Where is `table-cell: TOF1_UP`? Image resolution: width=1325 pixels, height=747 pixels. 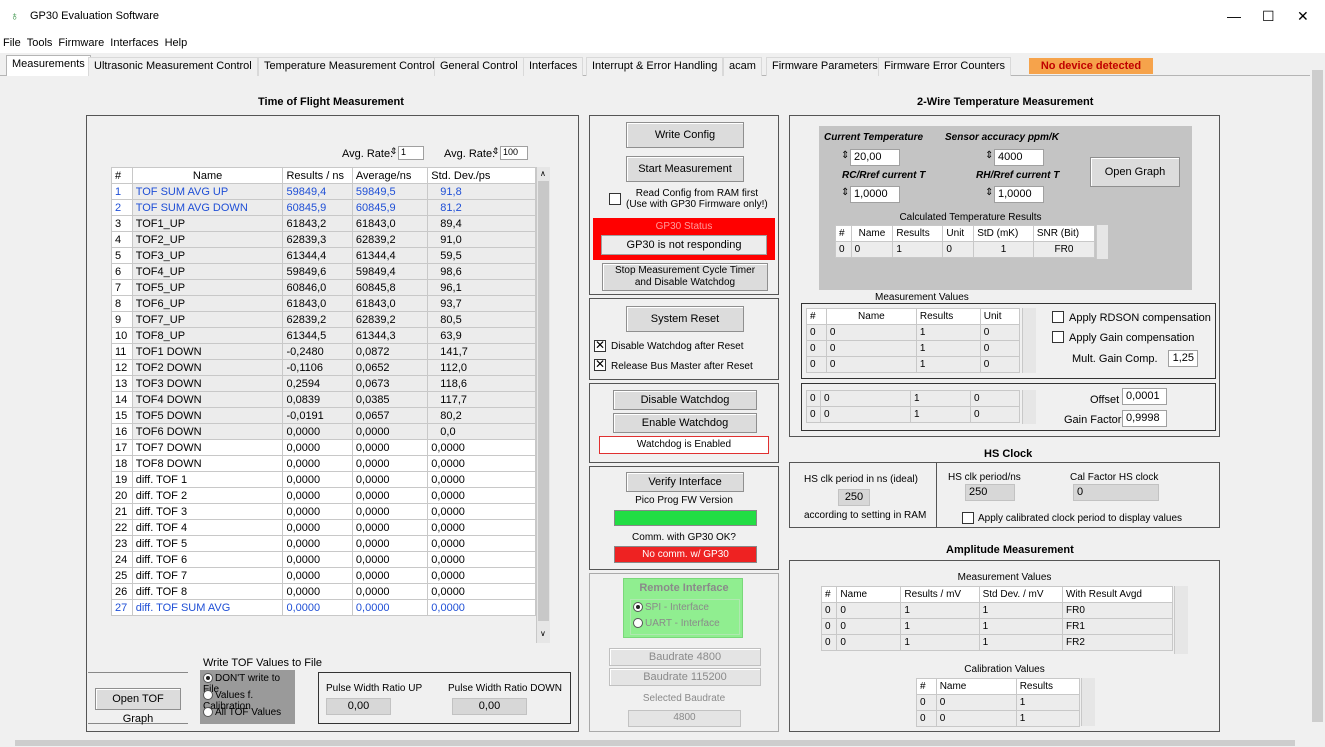
table-cell: TOF1_UP is located at coordinates (207, 223).